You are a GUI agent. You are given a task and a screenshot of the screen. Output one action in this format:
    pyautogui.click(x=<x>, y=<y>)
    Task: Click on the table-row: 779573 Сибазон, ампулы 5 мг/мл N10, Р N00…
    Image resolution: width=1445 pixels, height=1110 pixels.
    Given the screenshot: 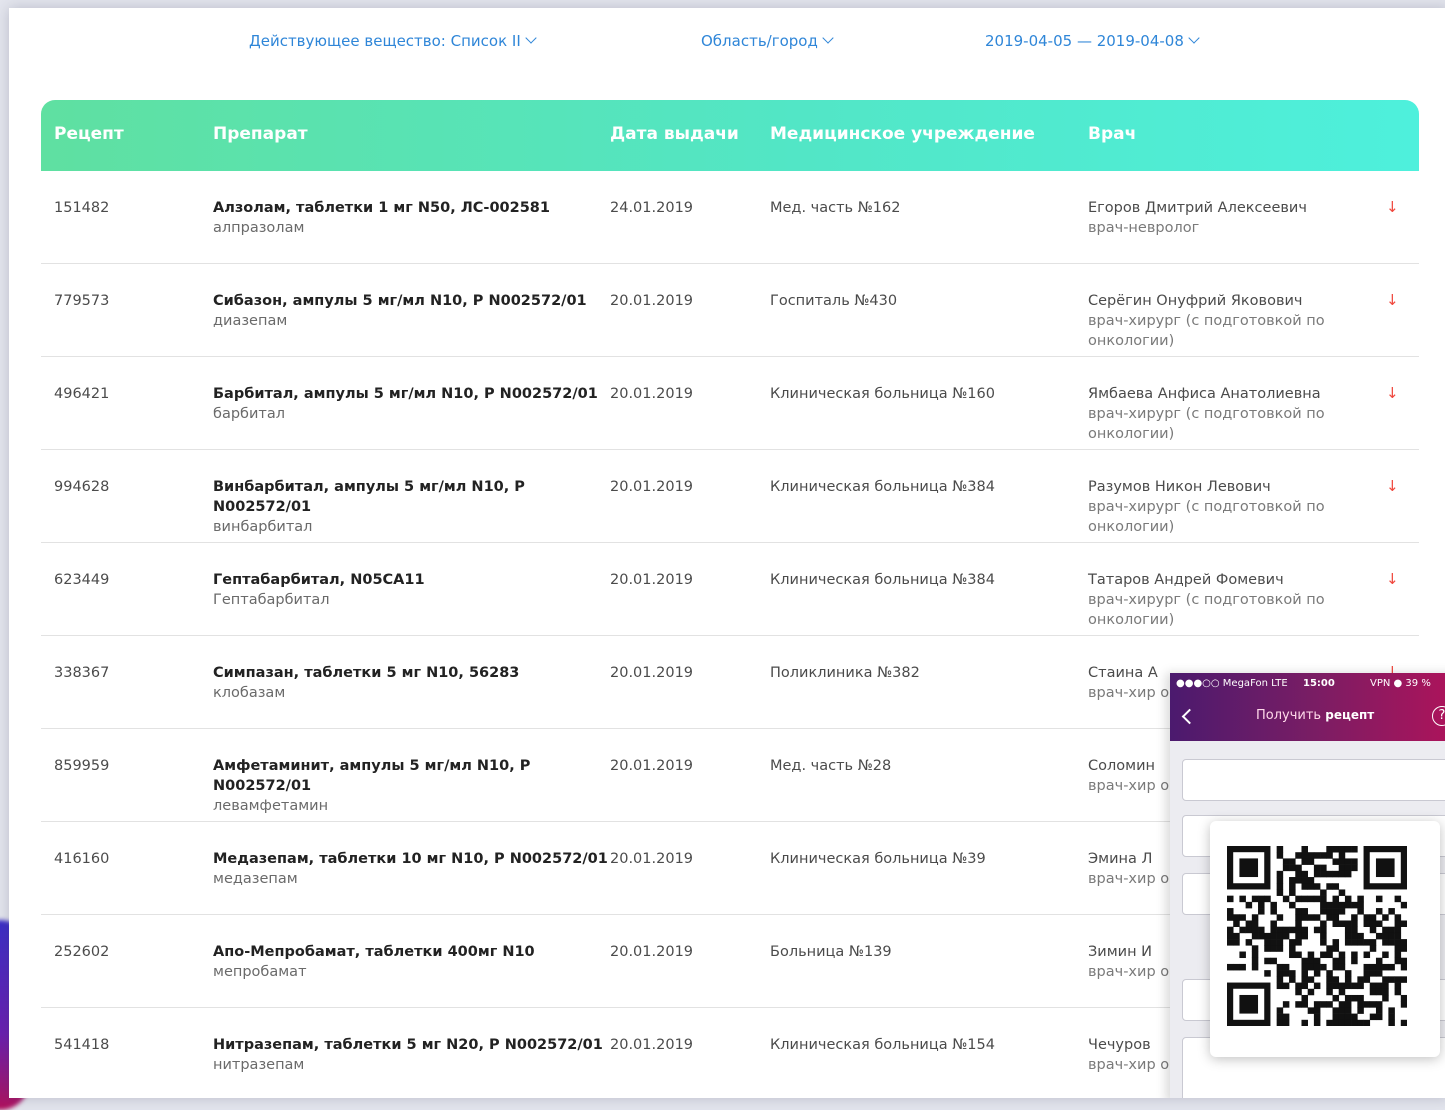 What is the action you would take?
    pyautogui.click(x=730, y=310)
    